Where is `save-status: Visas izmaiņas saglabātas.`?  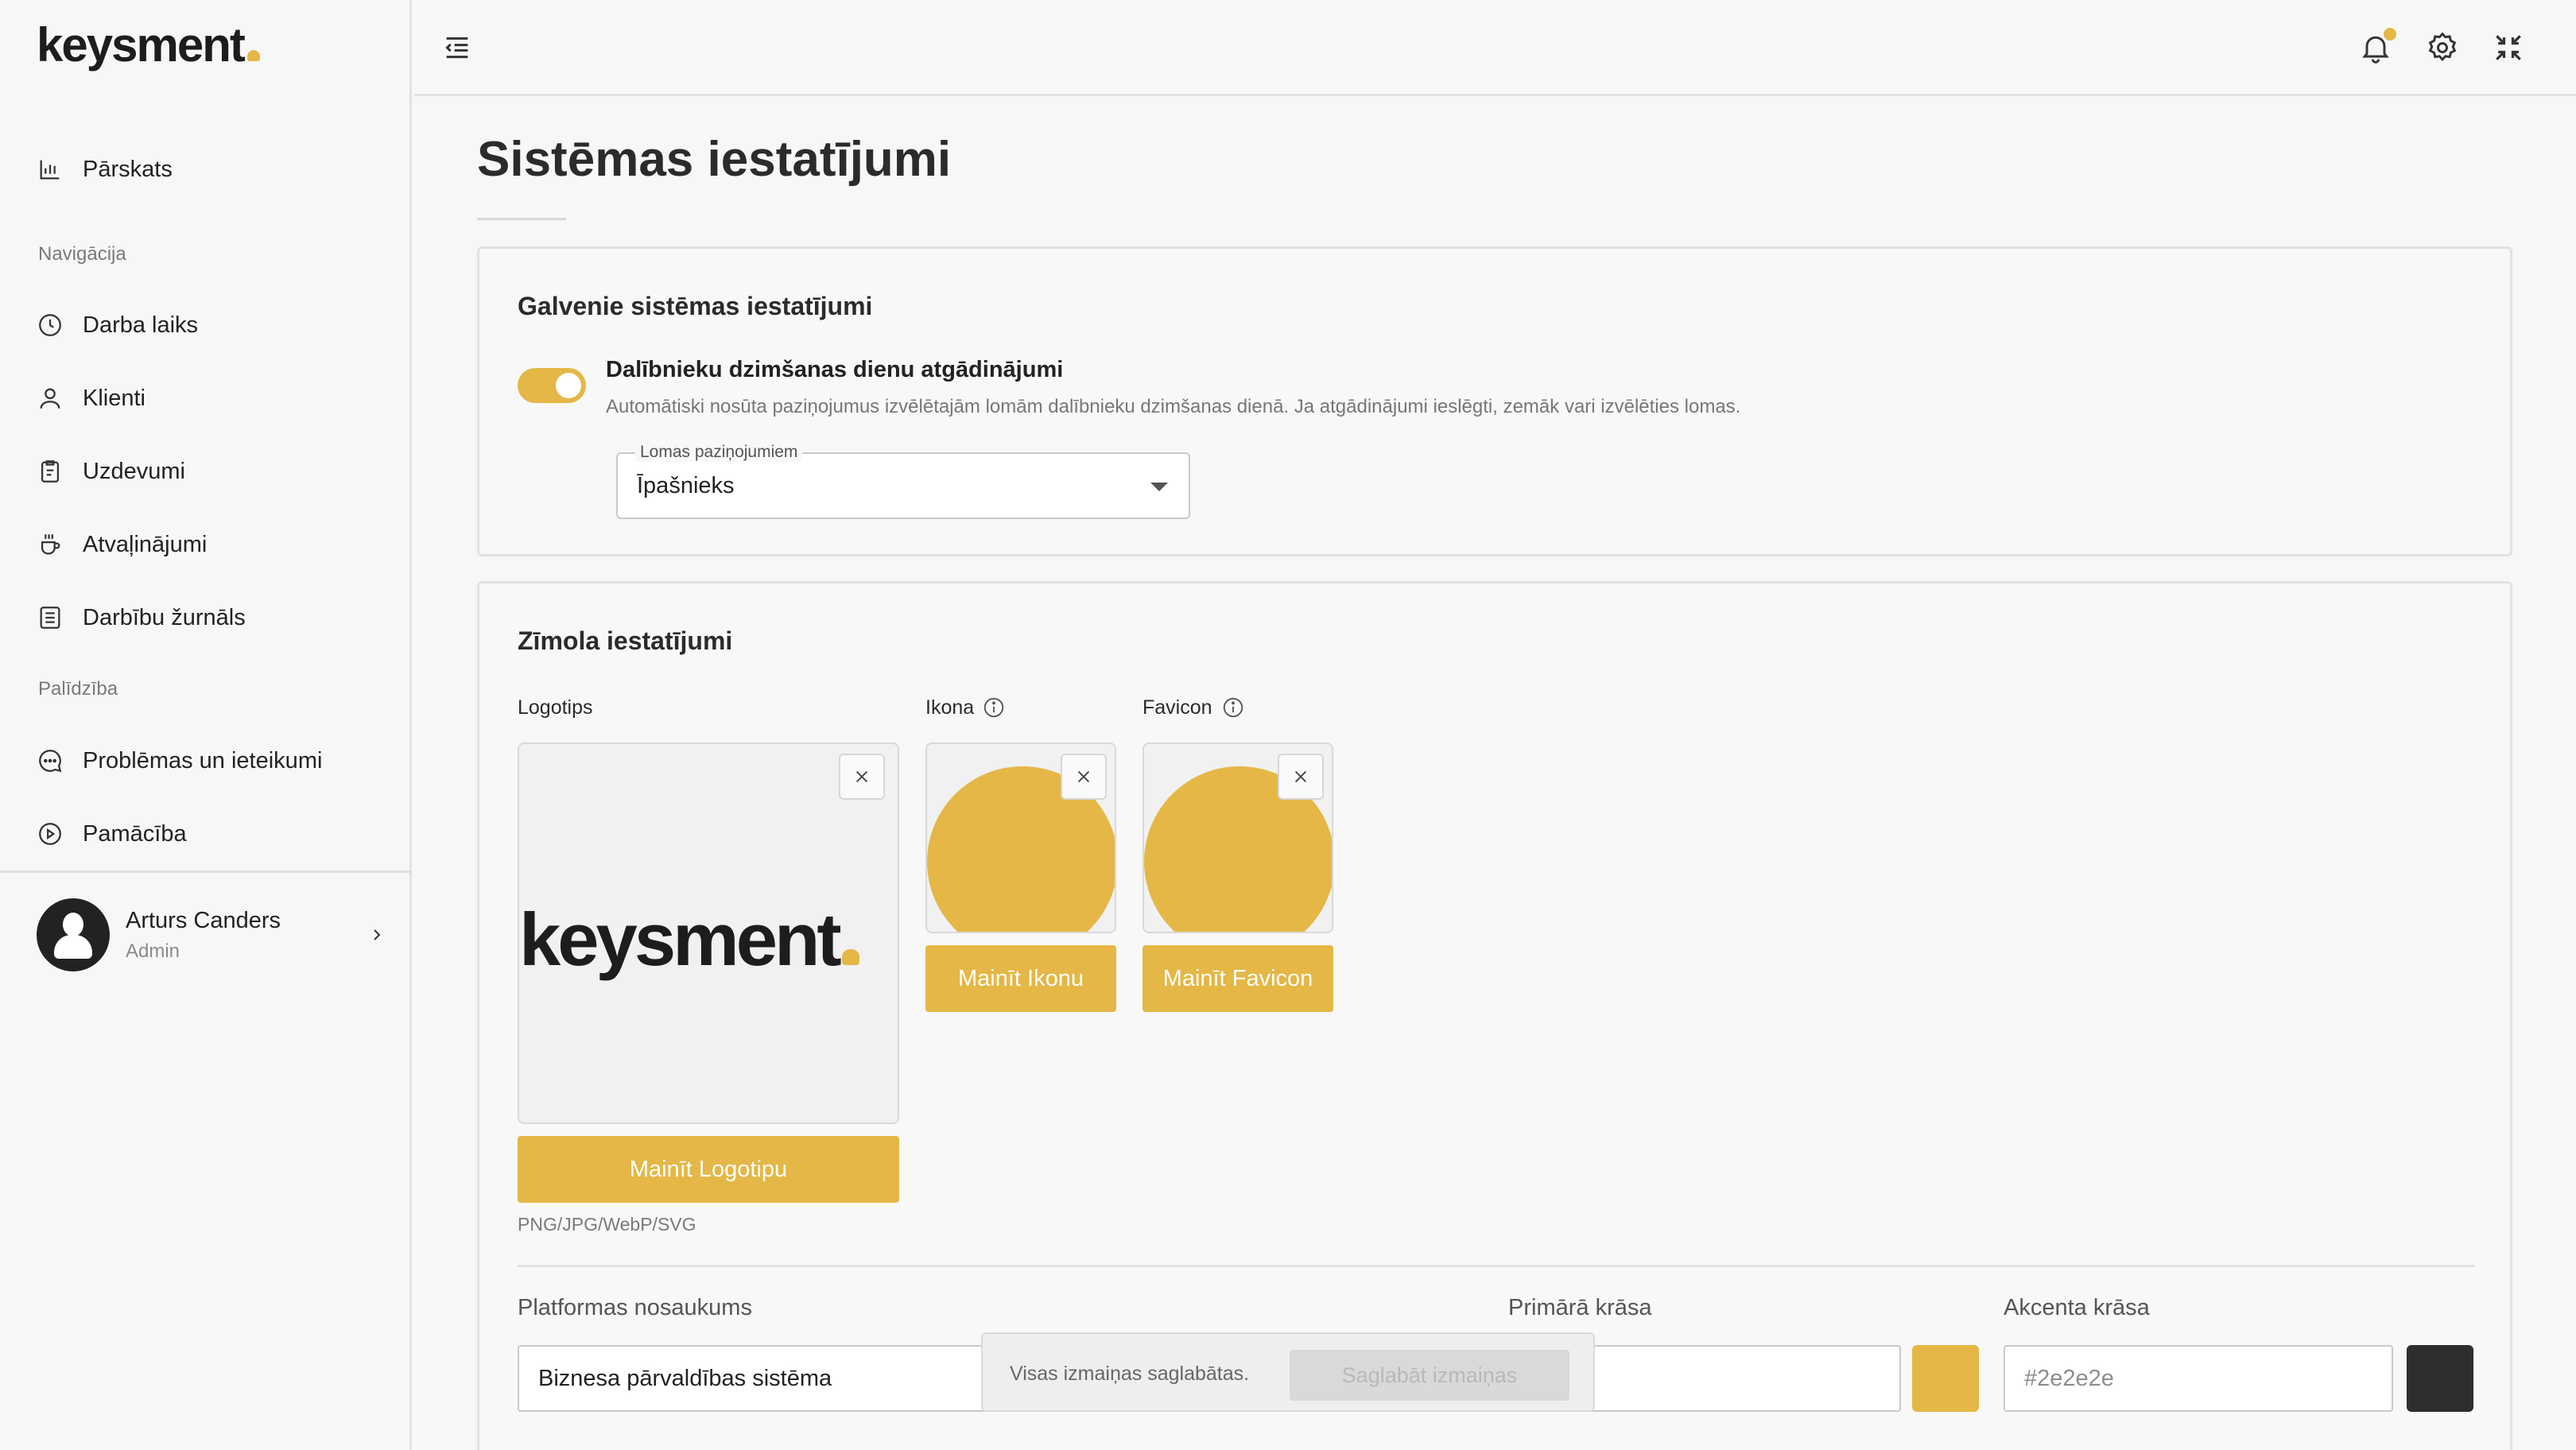 save-status: Visas izmaiņas saglabātas. is located at coordinates (1130, 1374).